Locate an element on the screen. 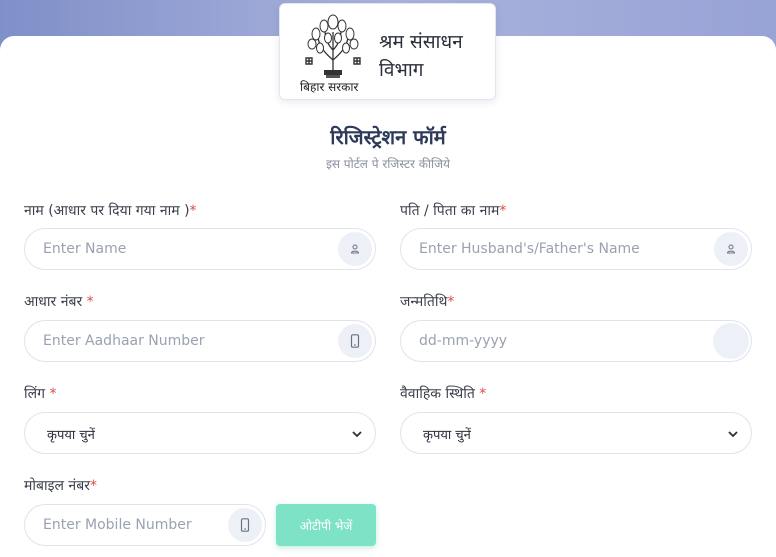 The image size is (776, 557). gender-select-value: कृपया चुनें is located at coordinates (71, 435).